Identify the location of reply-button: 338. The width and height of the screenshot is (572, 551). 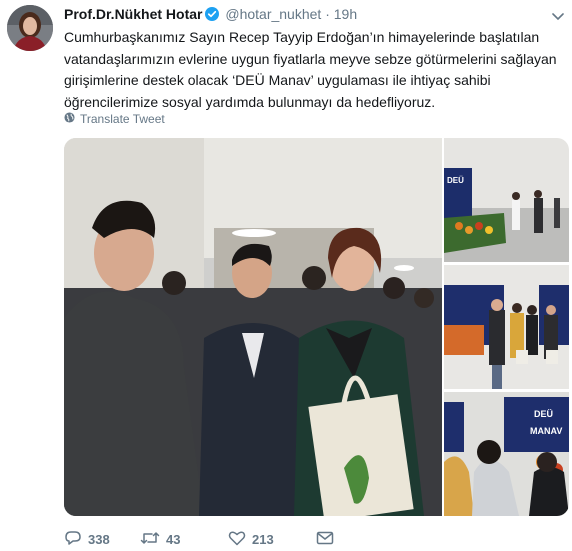
(102, 539).